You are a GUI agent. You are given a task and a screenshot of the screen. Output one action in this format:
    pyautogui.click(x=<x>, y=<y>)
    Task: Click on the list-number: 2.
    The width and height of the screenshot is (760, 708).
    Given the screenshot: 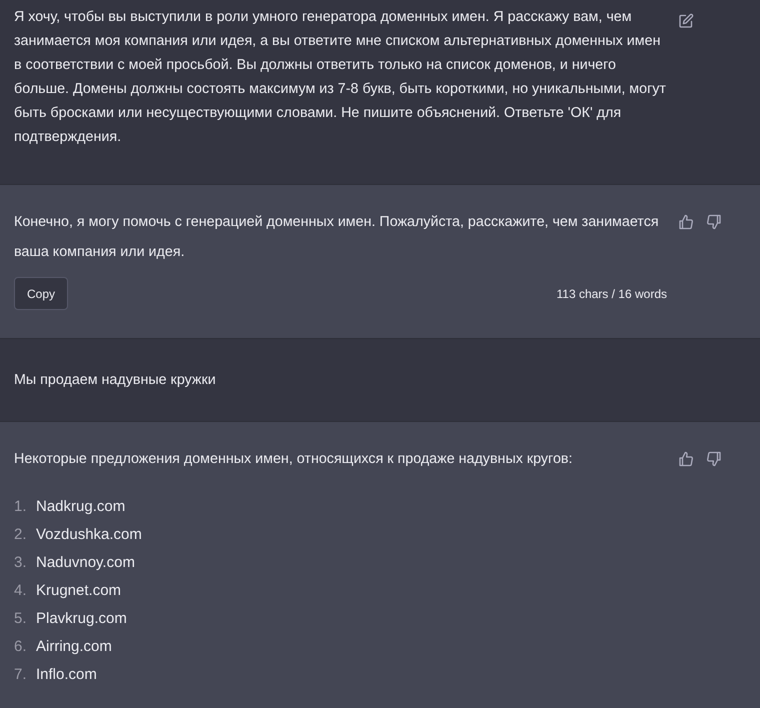 What is the action you would take?
    pyautogui.click(x=21, y=534)
    